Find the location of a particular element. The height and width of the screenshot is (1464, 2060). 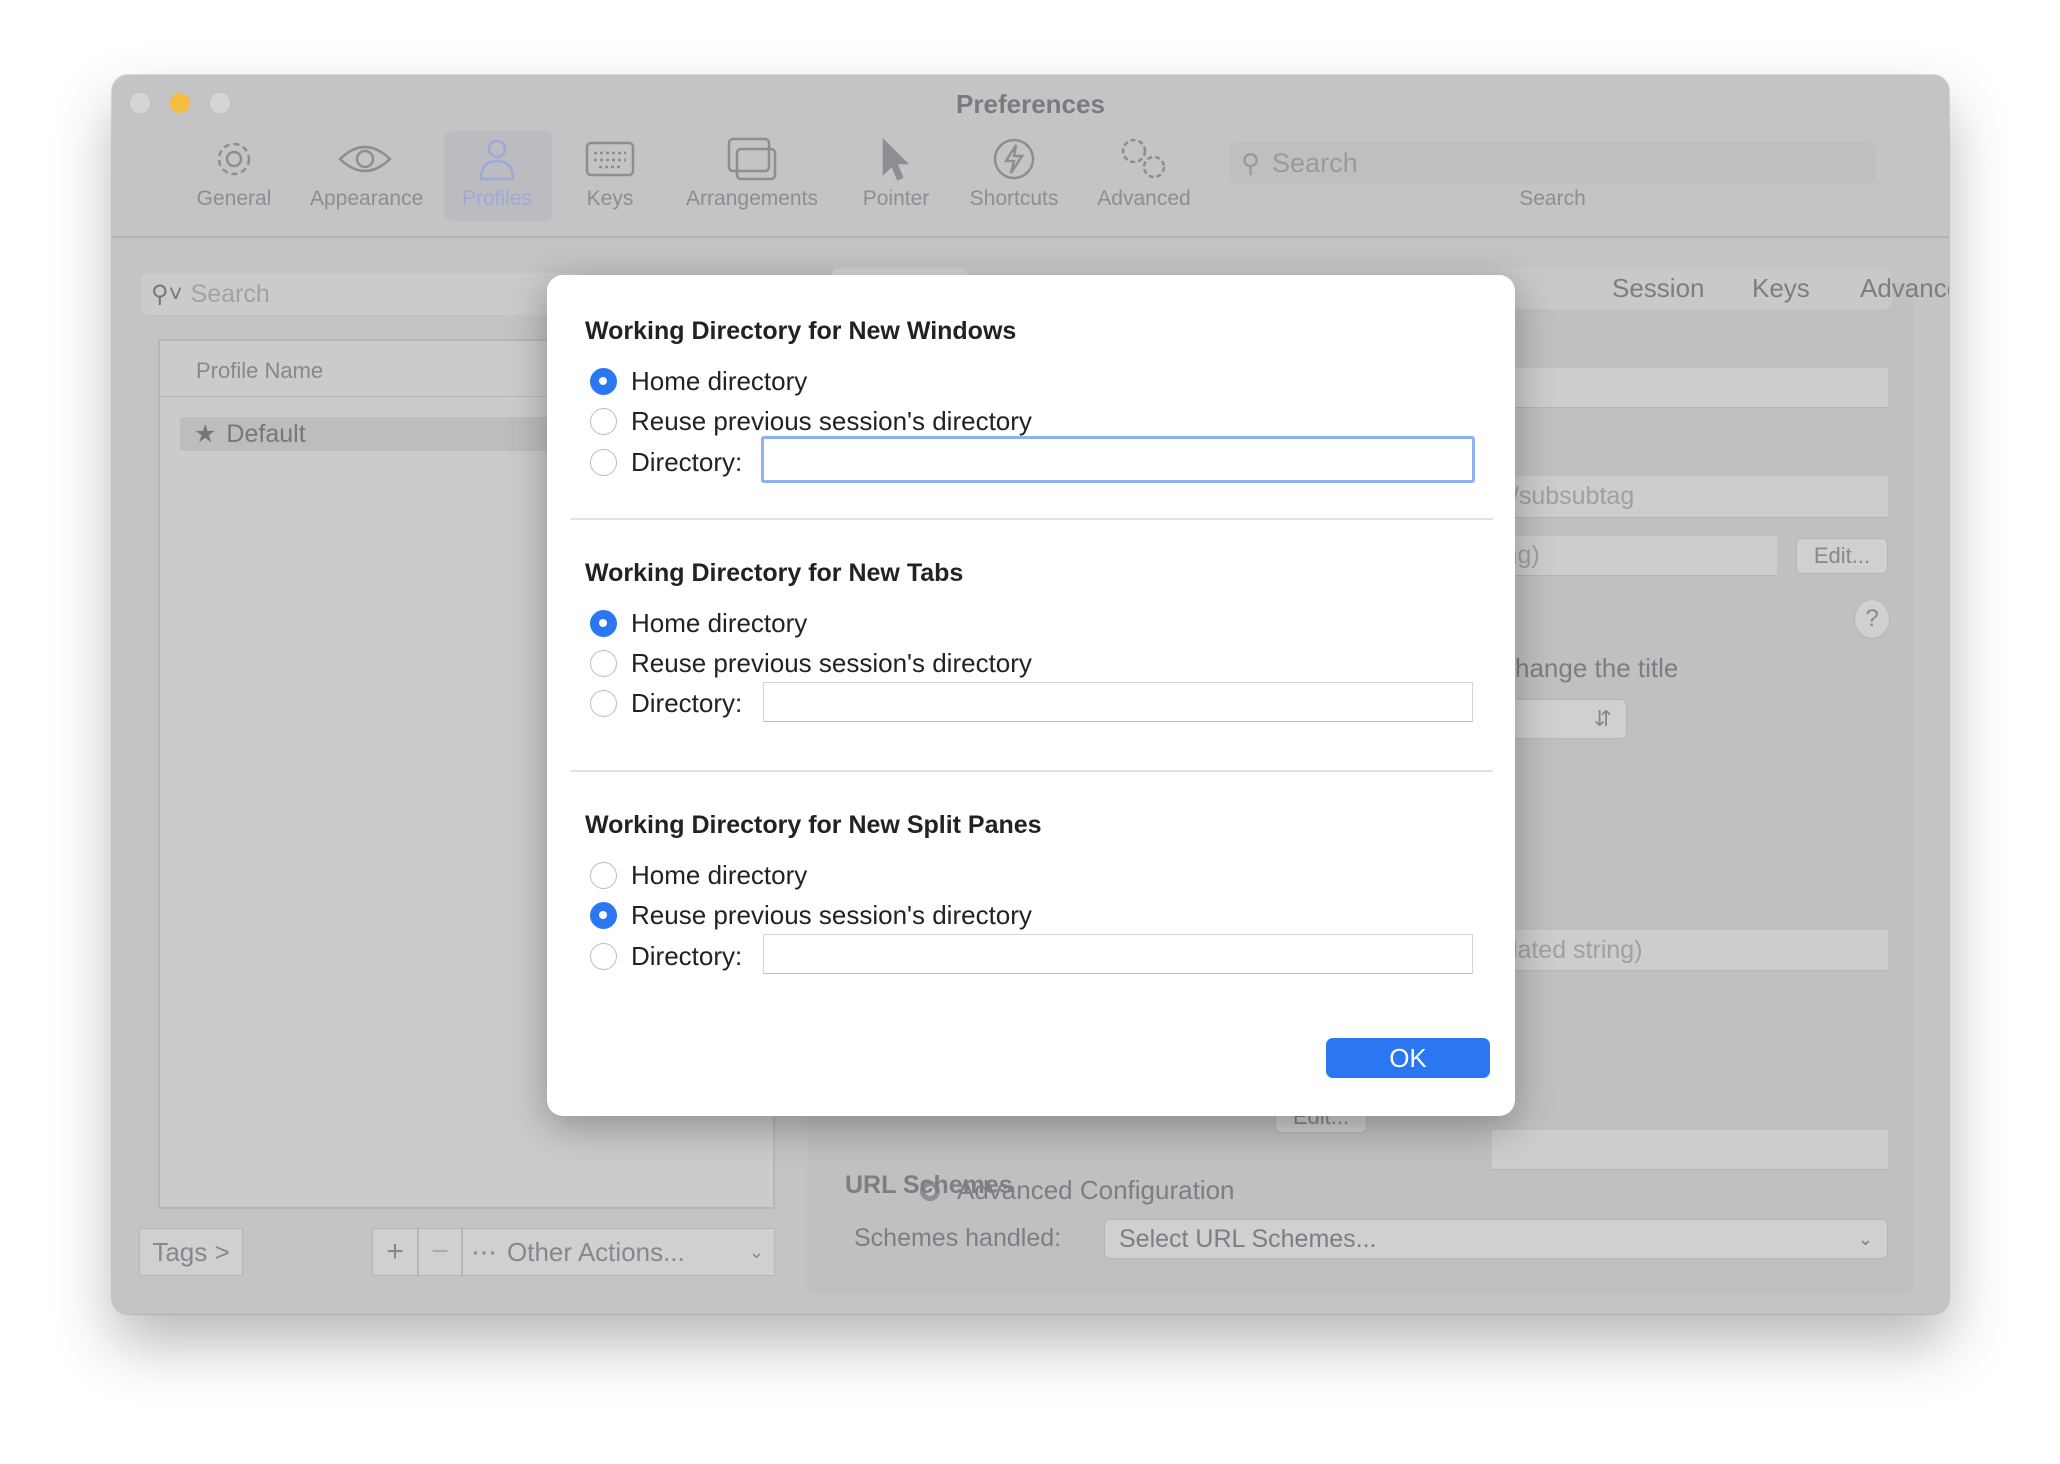

toolbar-shortcuts: Shortcuts is located at coordinates (1014, 177).